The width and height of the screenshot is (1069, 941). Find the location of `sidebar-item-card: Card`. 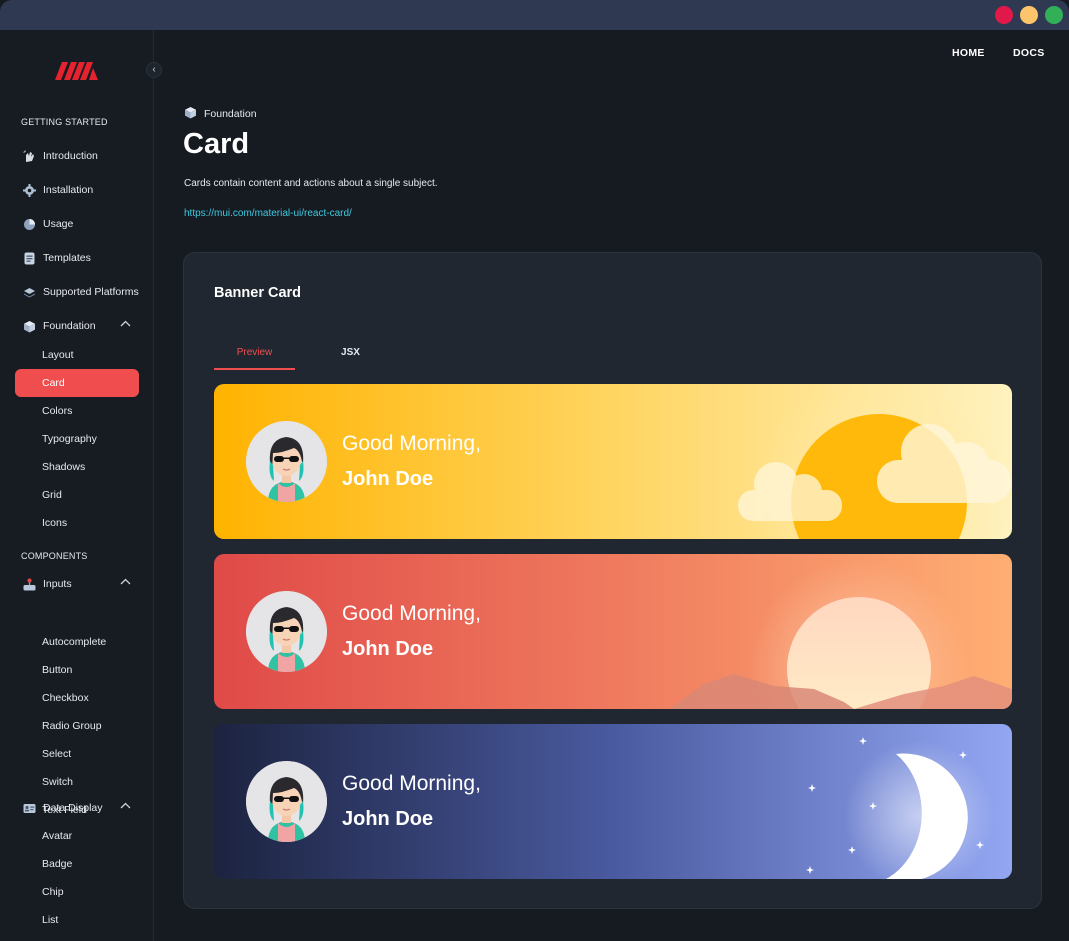

sidebar-item-card: Card is located at coordinates (77, 383).